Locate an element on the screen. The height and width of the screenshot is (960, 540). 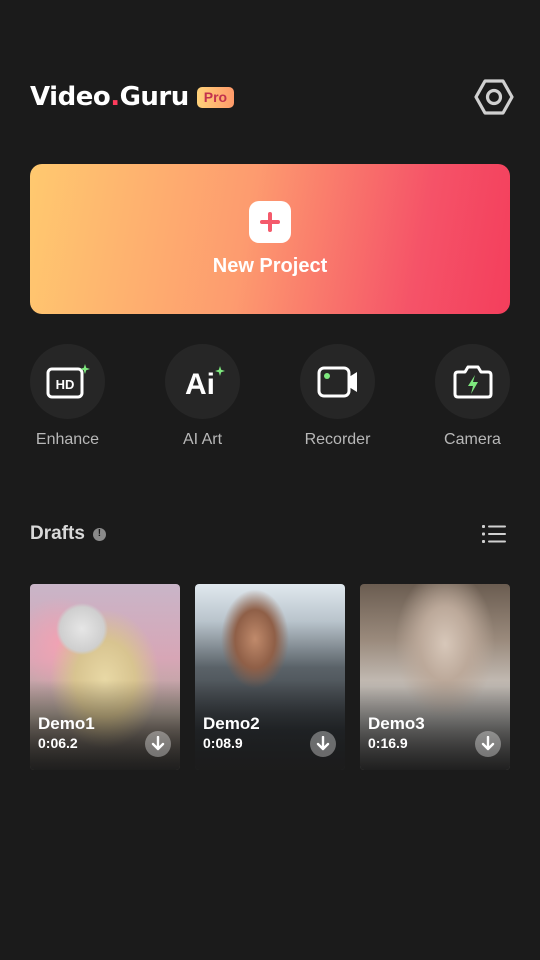
tool-enhance-circle: HD is located at coordinates (67, 381).